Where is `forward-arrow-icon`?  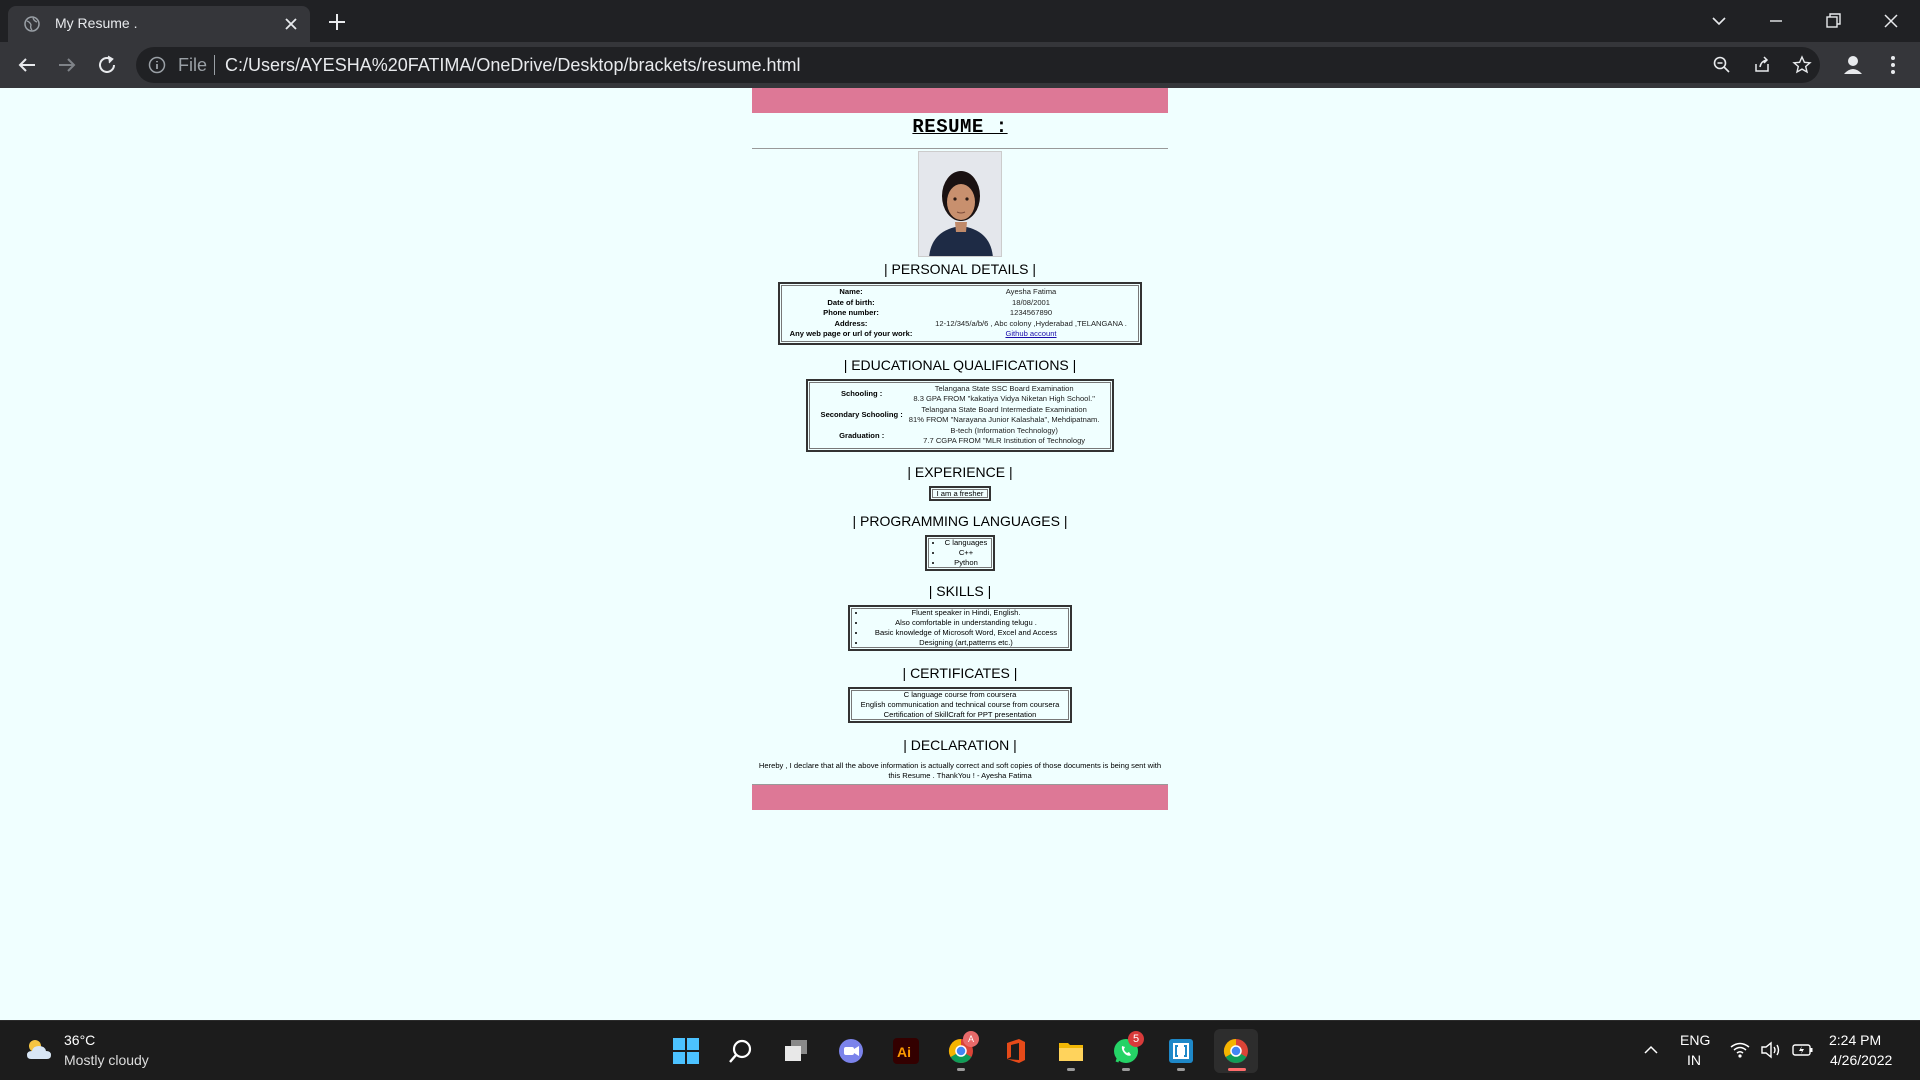 forward-arrow-icon is located at coordinates (67, 65).